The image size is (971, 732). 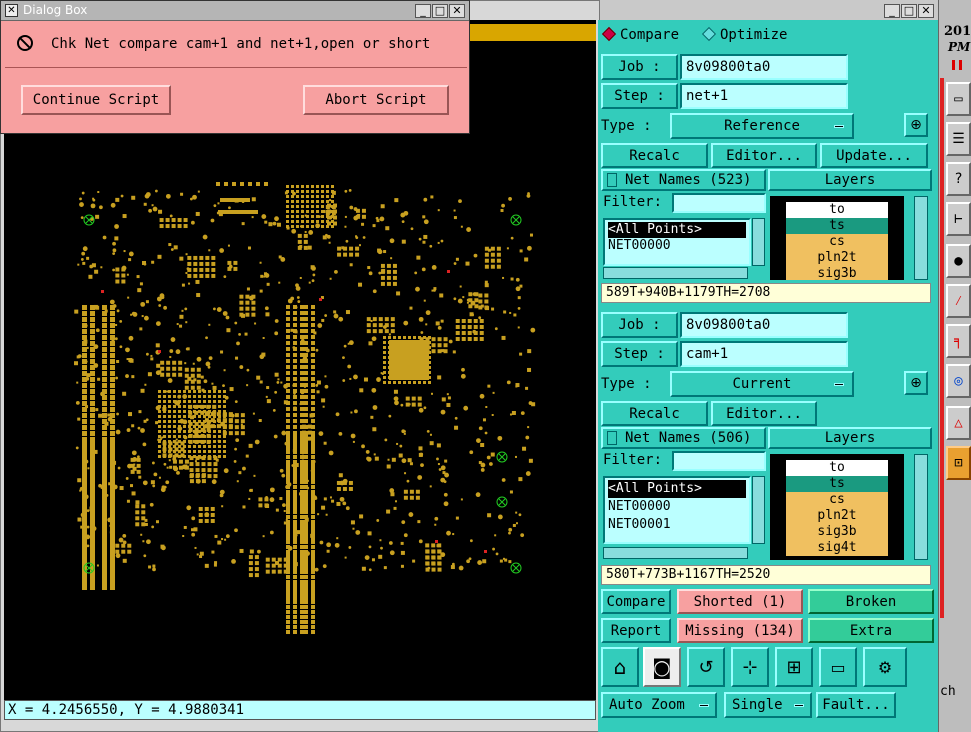 I want to click on main-close-icon: ✕, so click(x=926, y=11).